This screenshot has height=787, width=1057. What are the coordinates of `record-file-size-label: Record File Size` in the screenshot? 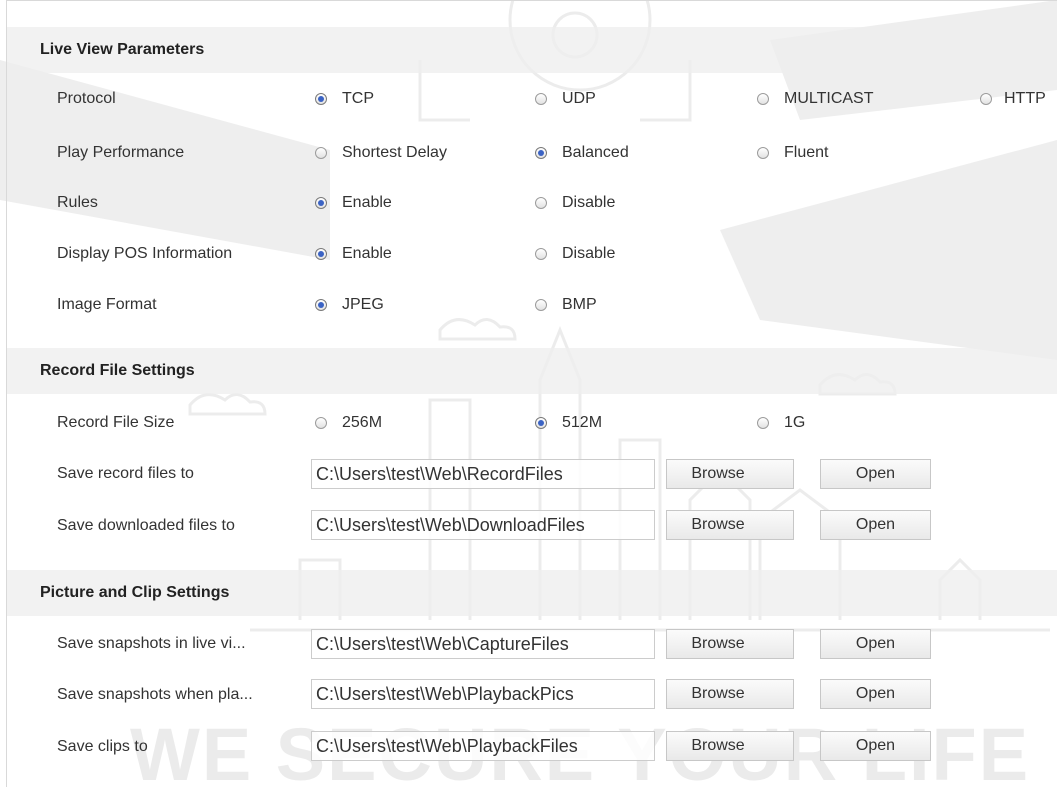 It's located at (116, 422).